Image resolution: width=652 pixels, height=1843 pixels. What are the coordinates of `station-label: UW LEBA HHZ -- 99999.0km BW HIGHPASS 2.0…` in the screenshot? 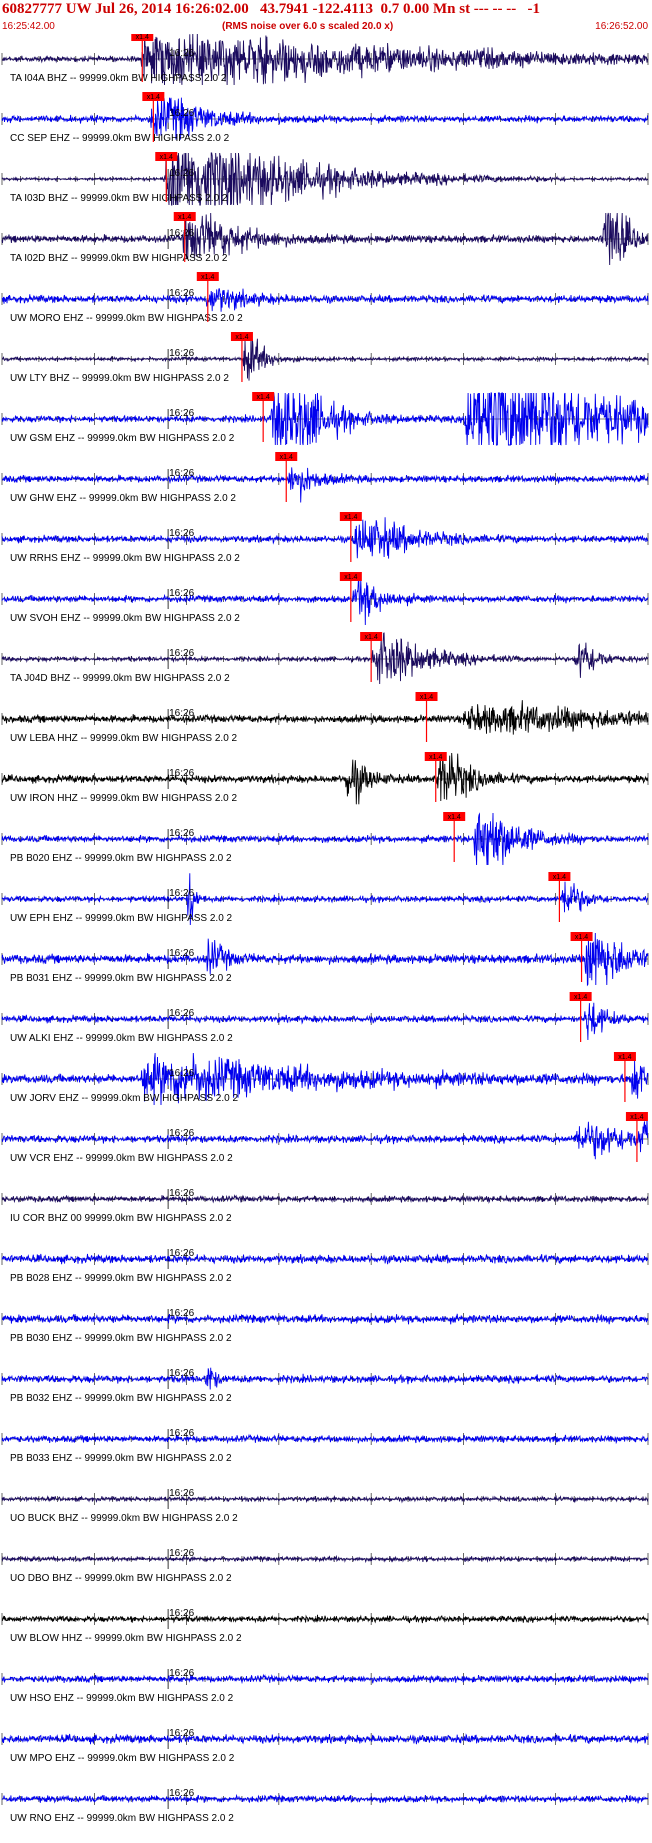 It's located at (124, 738).